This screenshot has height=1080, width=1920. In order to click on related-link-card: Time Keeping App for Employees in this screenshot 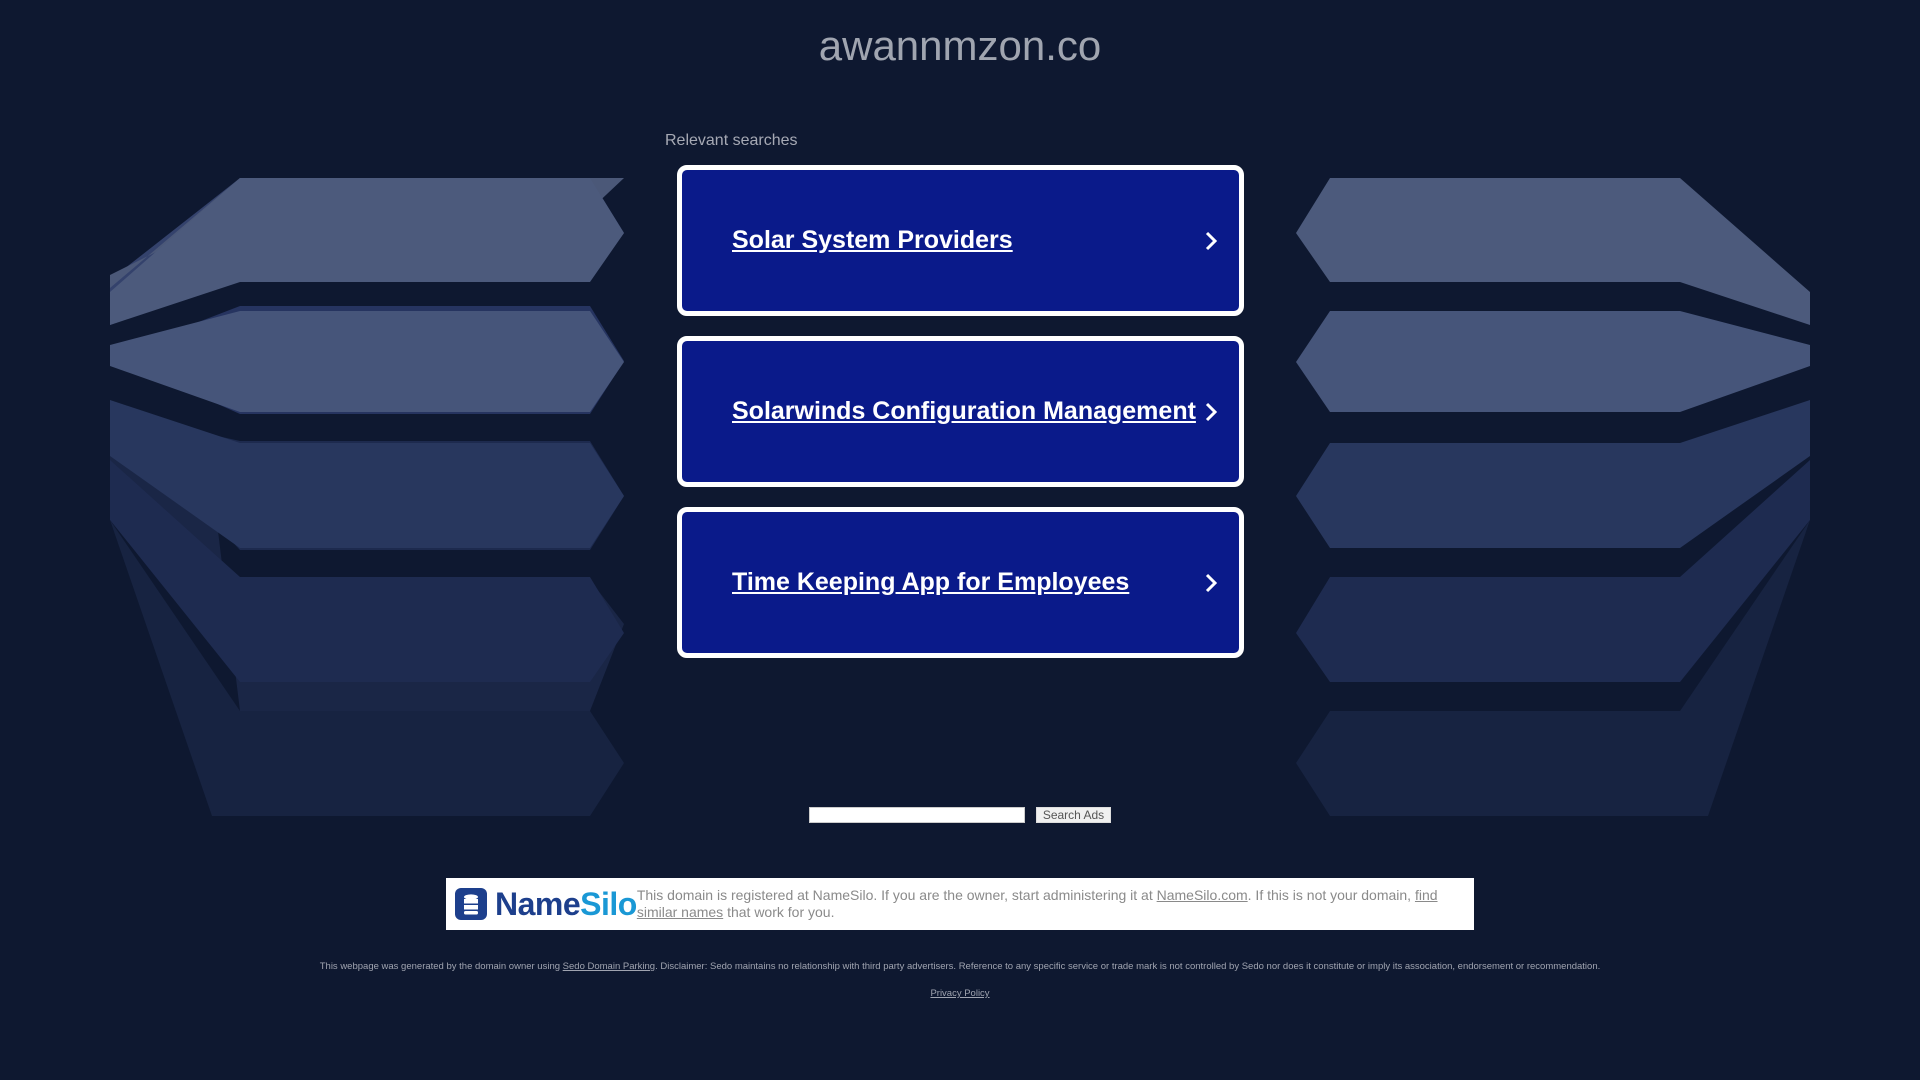, I will do `click(960, 582)`.